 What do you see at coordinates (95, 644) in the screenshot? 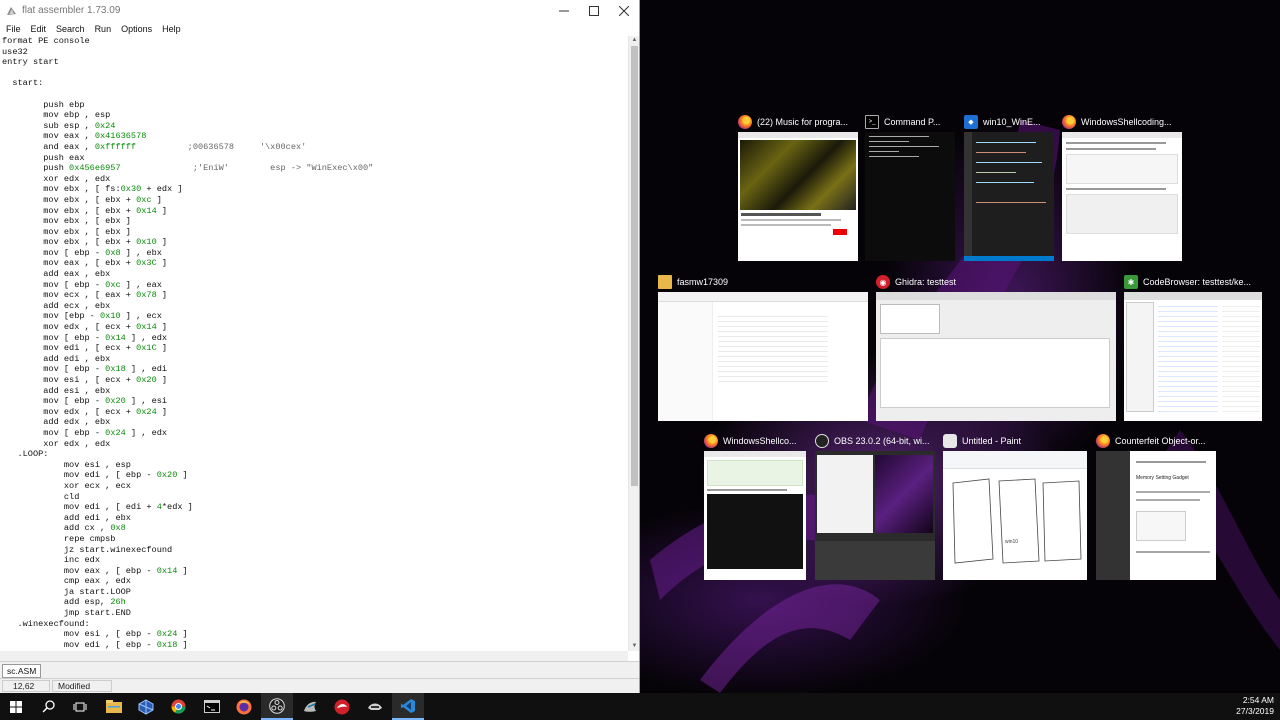
I see `code-line: mov edi , [ ebp - 0x18 ]` at bounding box center [95, 644].